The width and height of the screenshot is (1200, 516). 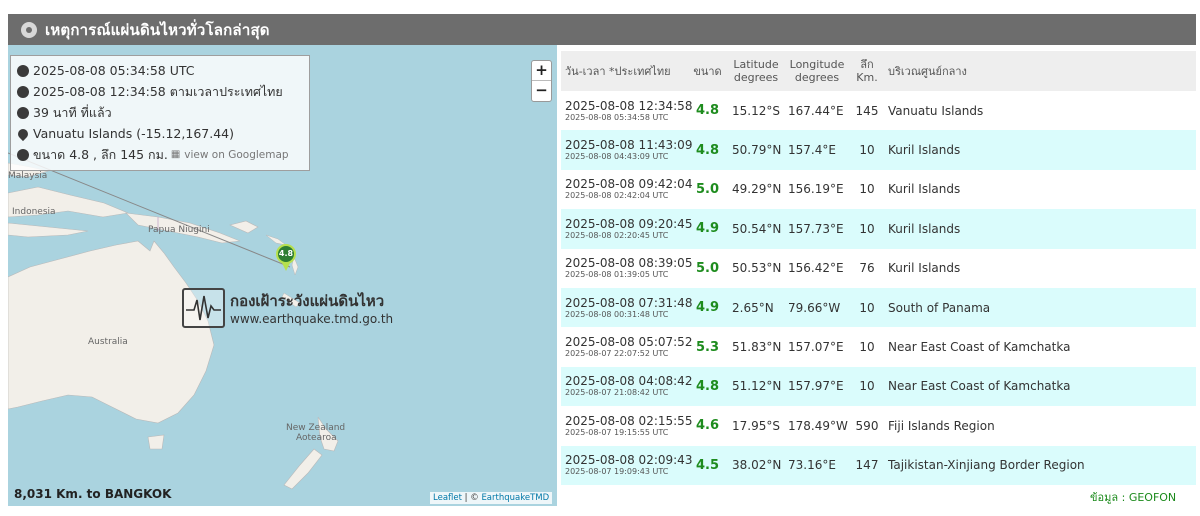 What do you see at coordinates (1040, 426) in the screenshot?
I see `cell-region: Fiji Islands Region` at bounding box center [1040, 426].